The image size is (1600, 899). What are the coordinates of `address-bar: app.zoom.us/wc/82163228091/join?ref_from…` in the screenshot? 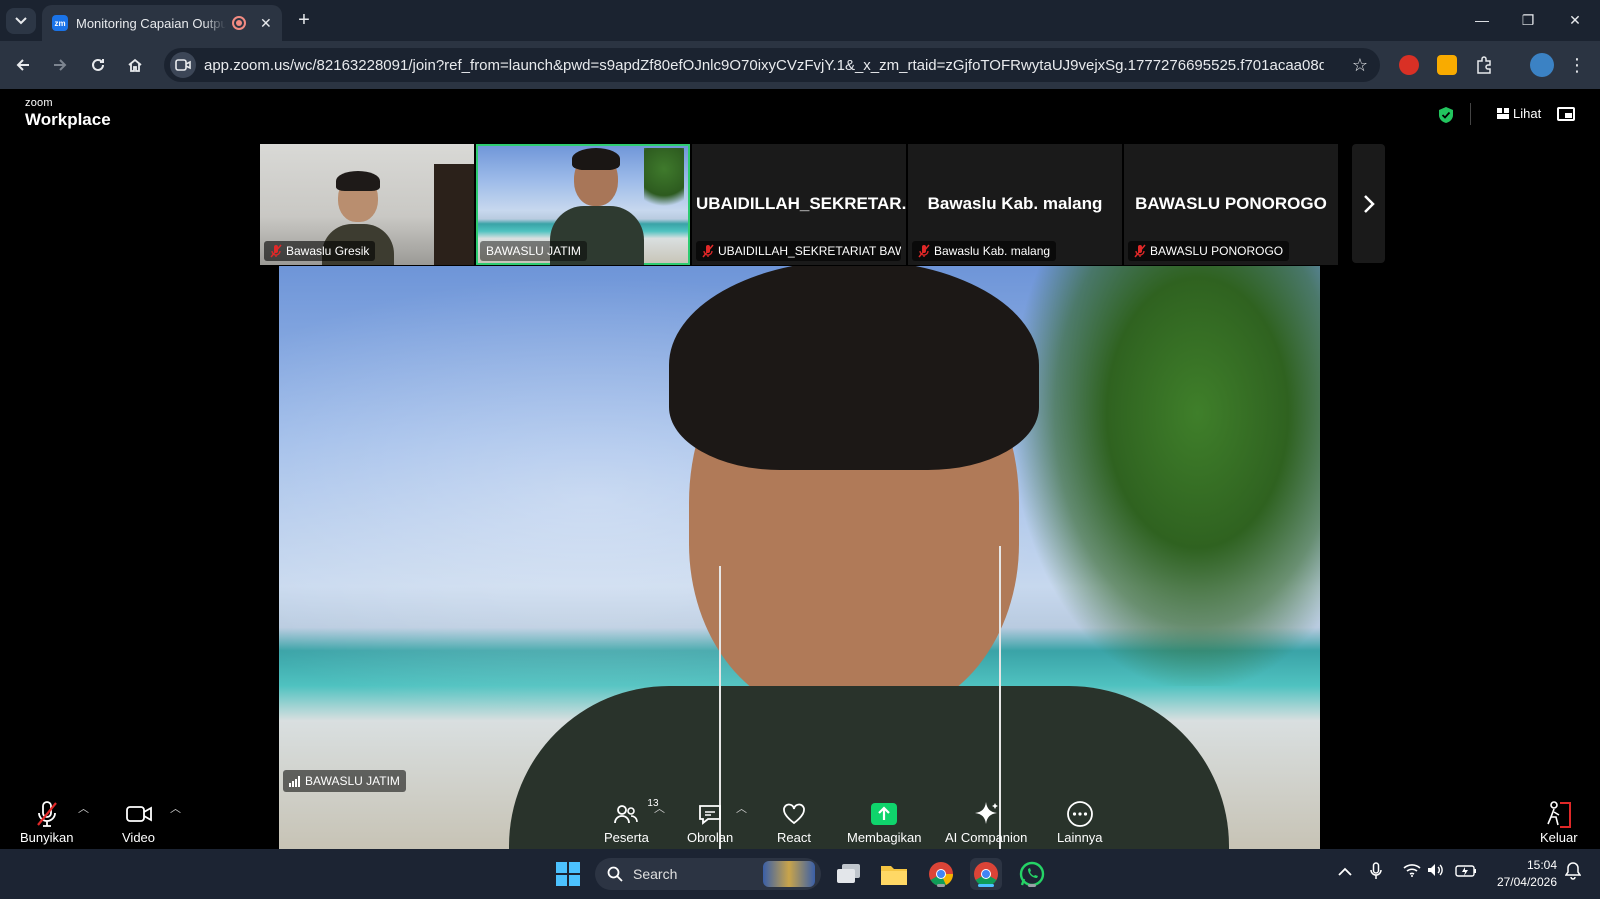 It's located at (772, 65).